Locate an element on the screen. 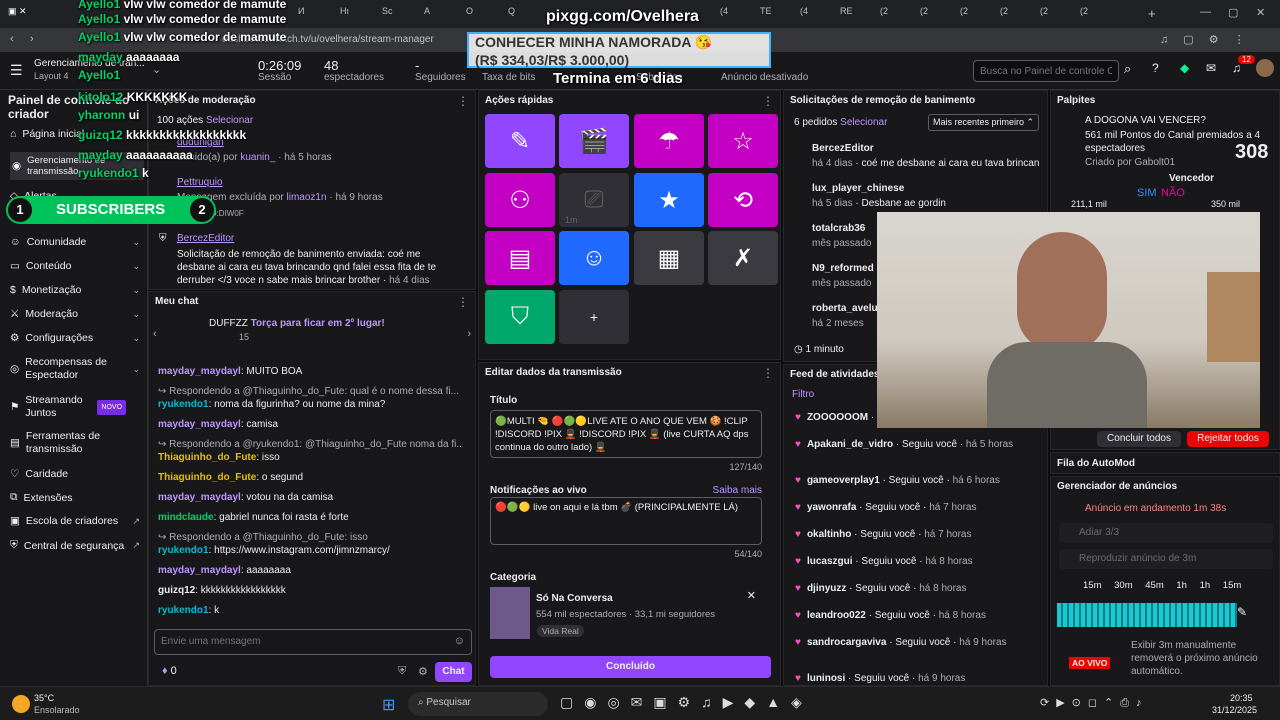 This screenshot has height=720, width=1280. ad-break-button: ☂ is located at coordinates (669, 141).